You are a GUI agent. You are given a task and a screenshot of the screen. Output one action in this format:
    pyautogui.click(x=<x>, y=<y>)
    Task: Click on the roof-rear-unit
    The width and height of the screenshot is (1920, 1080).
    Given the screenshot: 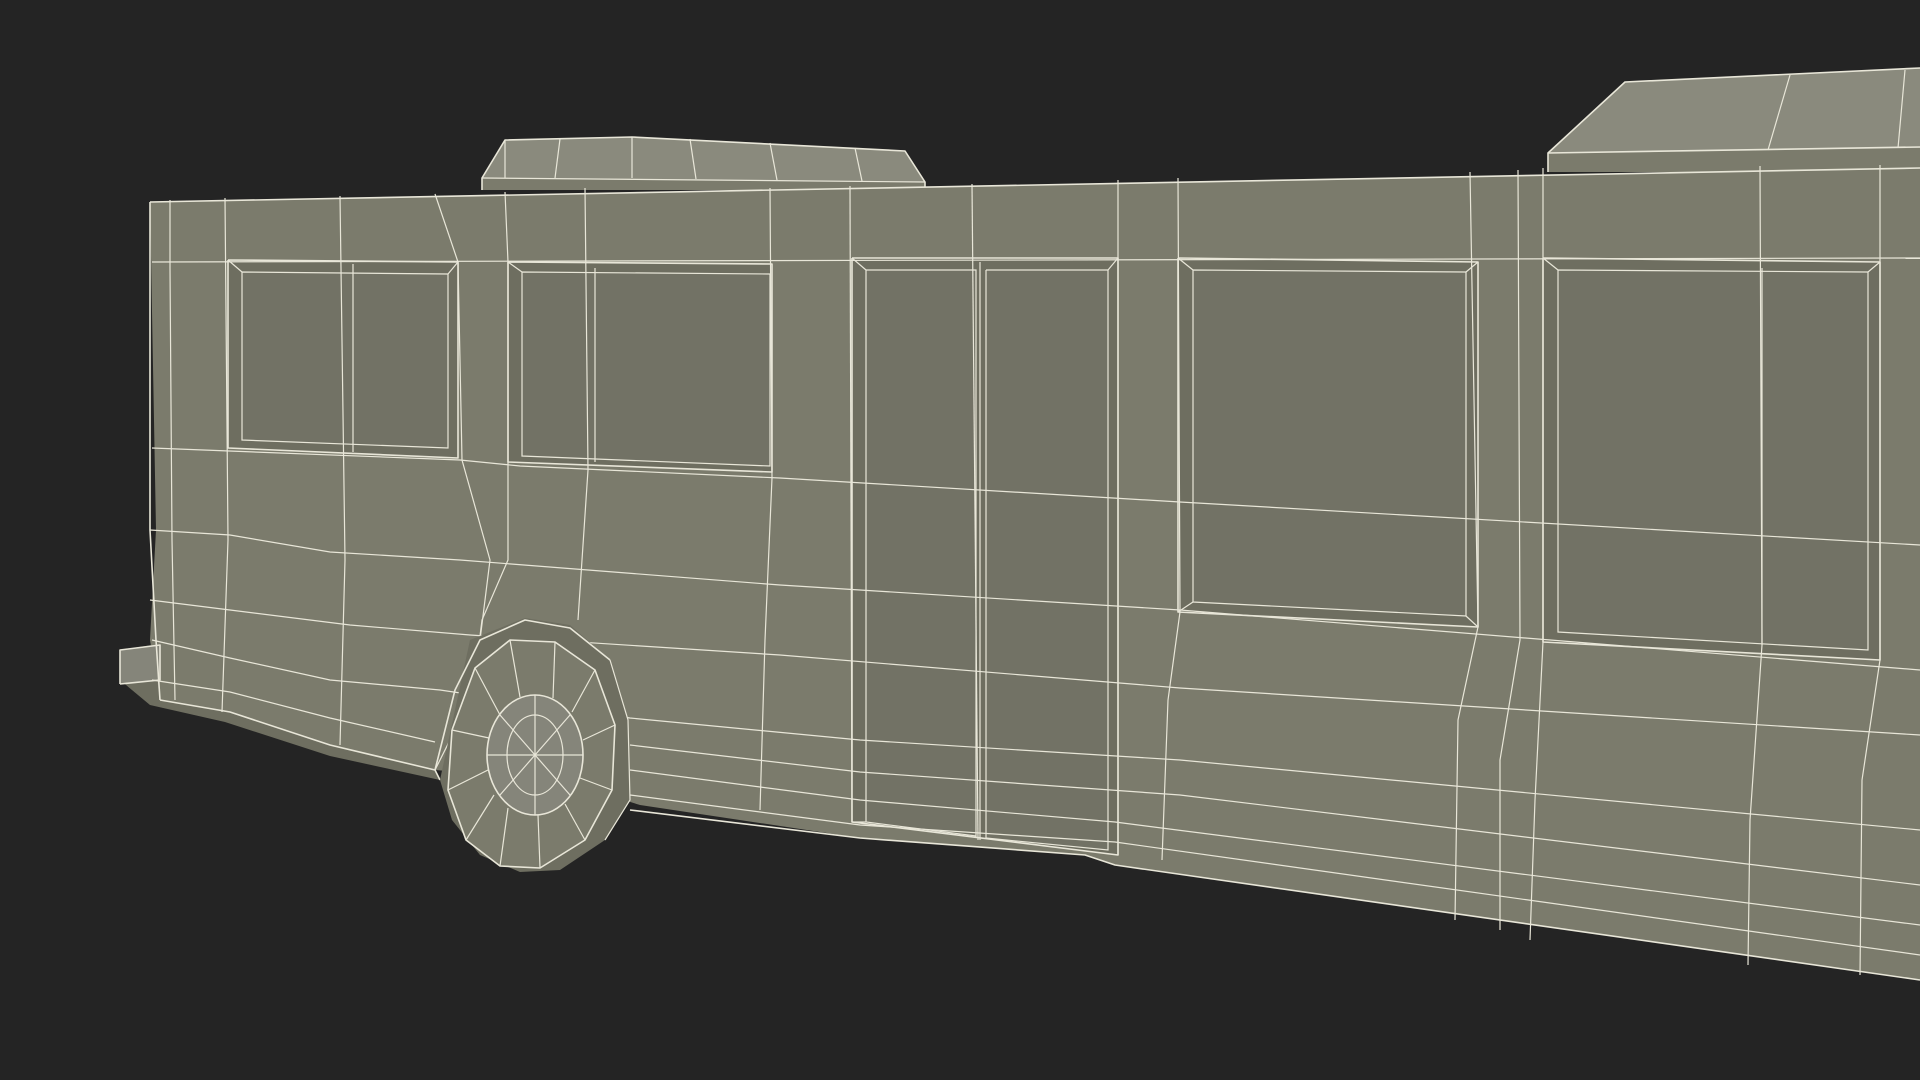 What is the action you would take?
    pyautogui.click(x=1733, y=119)
    